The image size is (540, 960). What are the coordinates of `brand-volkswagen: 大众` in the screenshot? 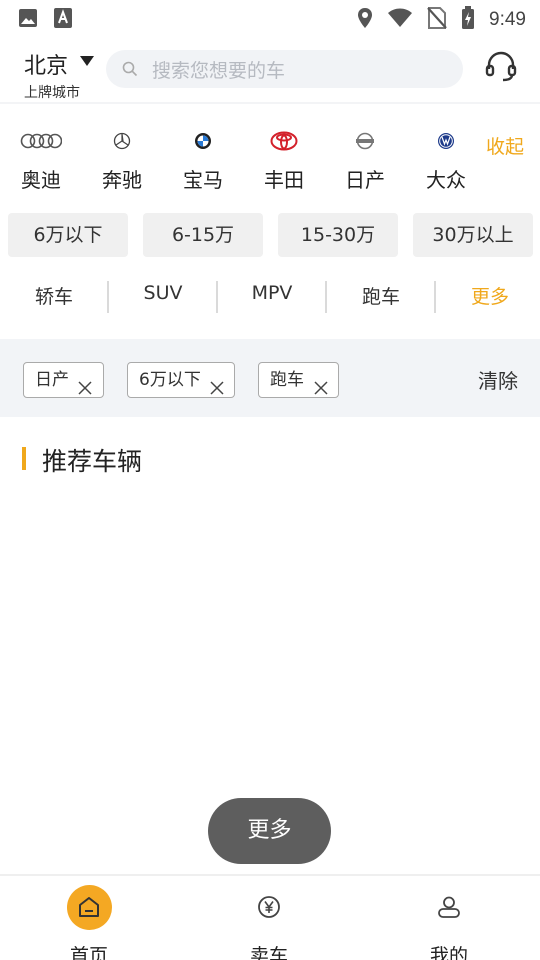 It's located at (446, 160).